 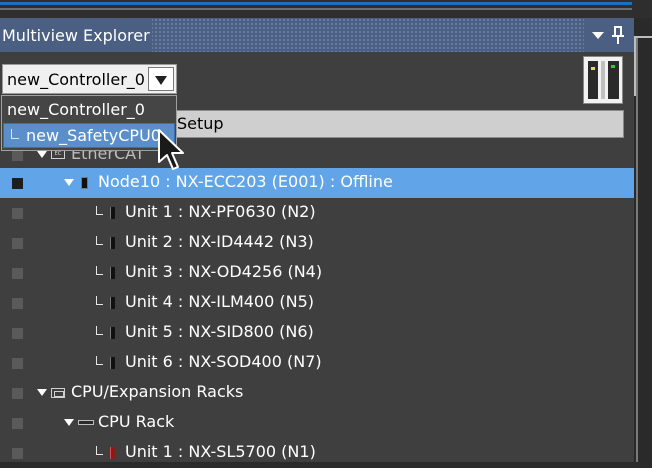 I want to click on pin-icon, so click(x=618, y=35).